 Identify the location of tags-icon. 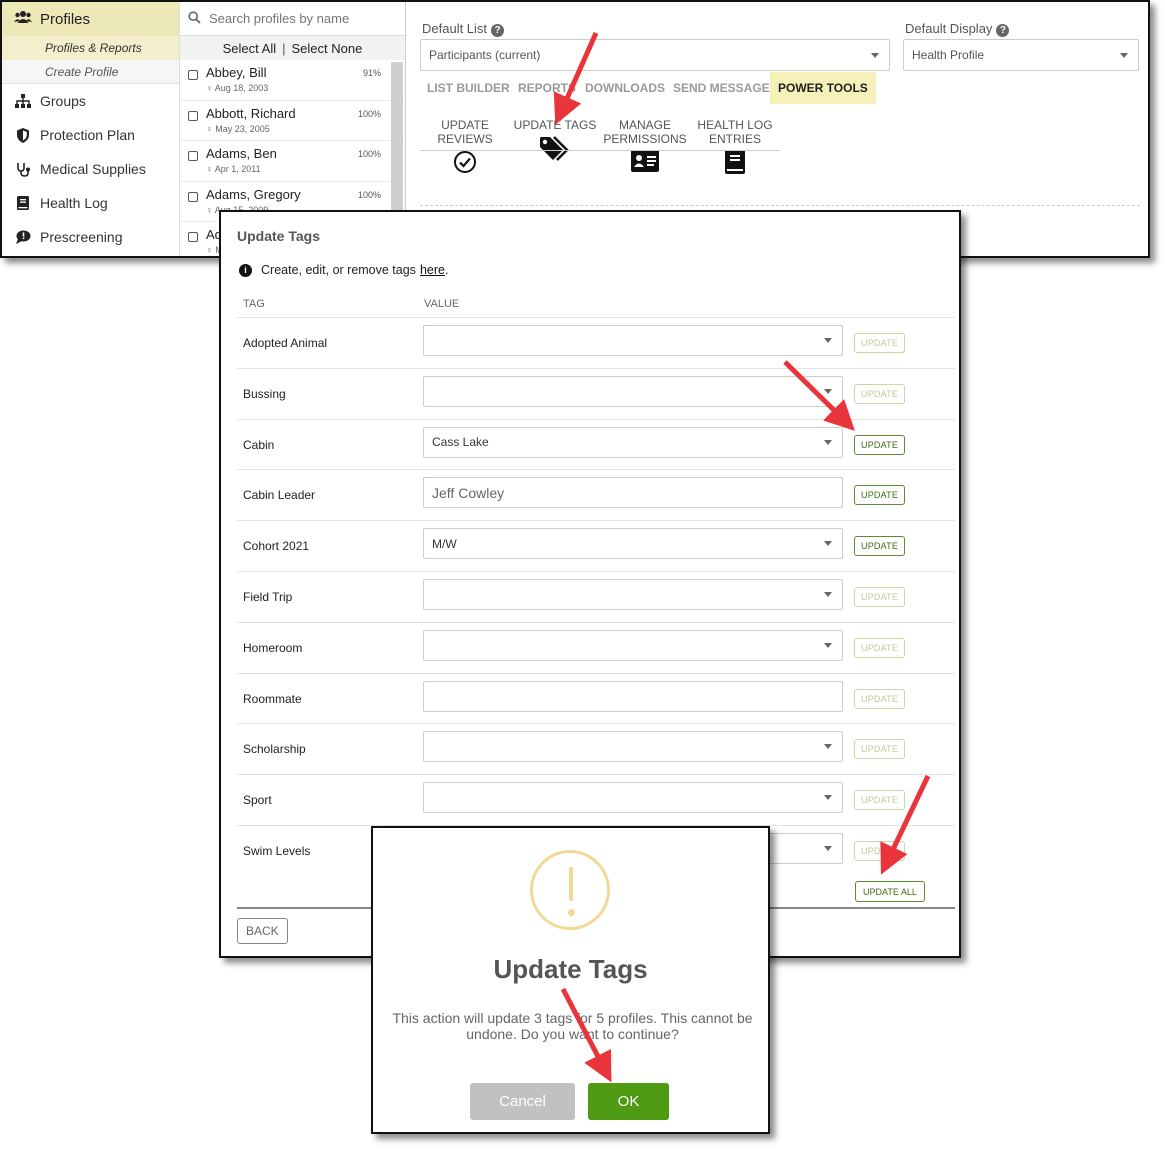
(555, 149).